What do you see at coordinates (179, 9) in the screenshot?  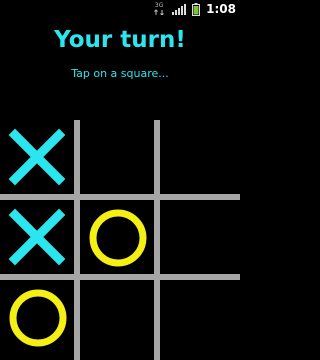 I see `signal-strength-icon` at bounding box center [179, 9].